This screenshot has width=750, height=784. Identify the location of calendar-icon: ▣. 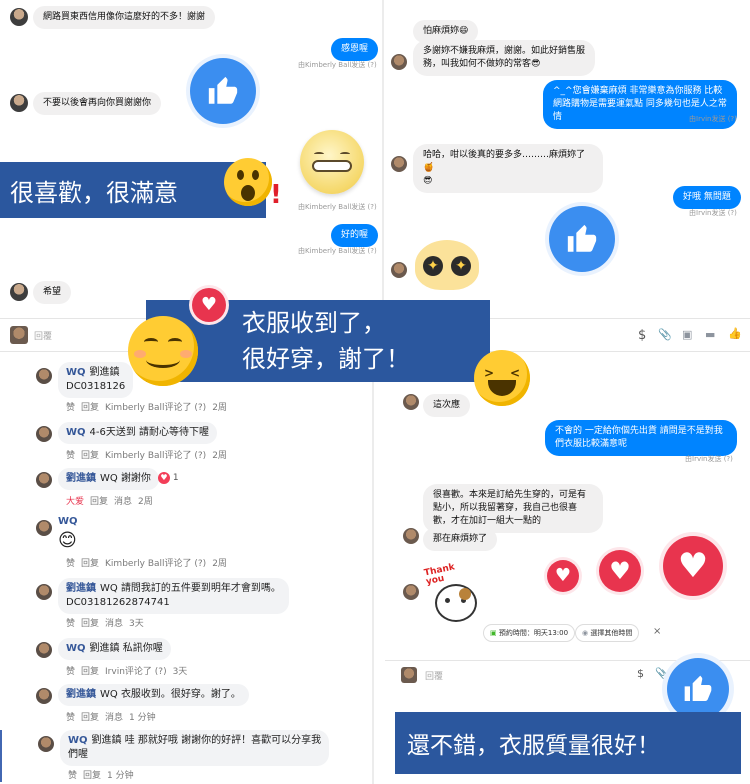
(493, 633).